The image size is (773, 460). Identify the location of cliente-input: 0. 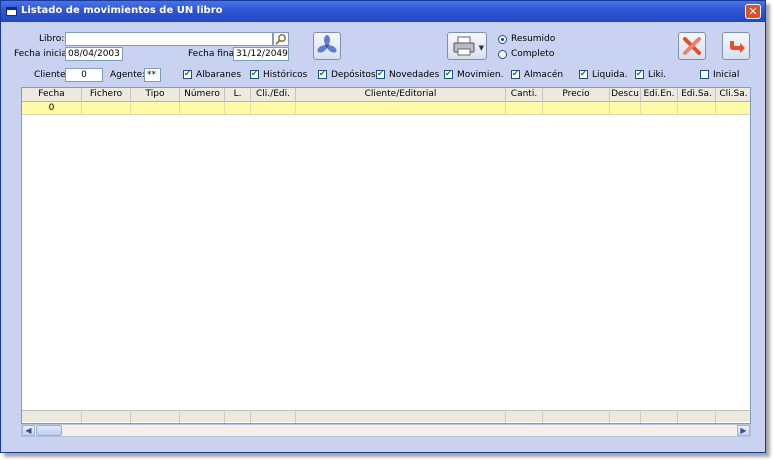
(84, 75).